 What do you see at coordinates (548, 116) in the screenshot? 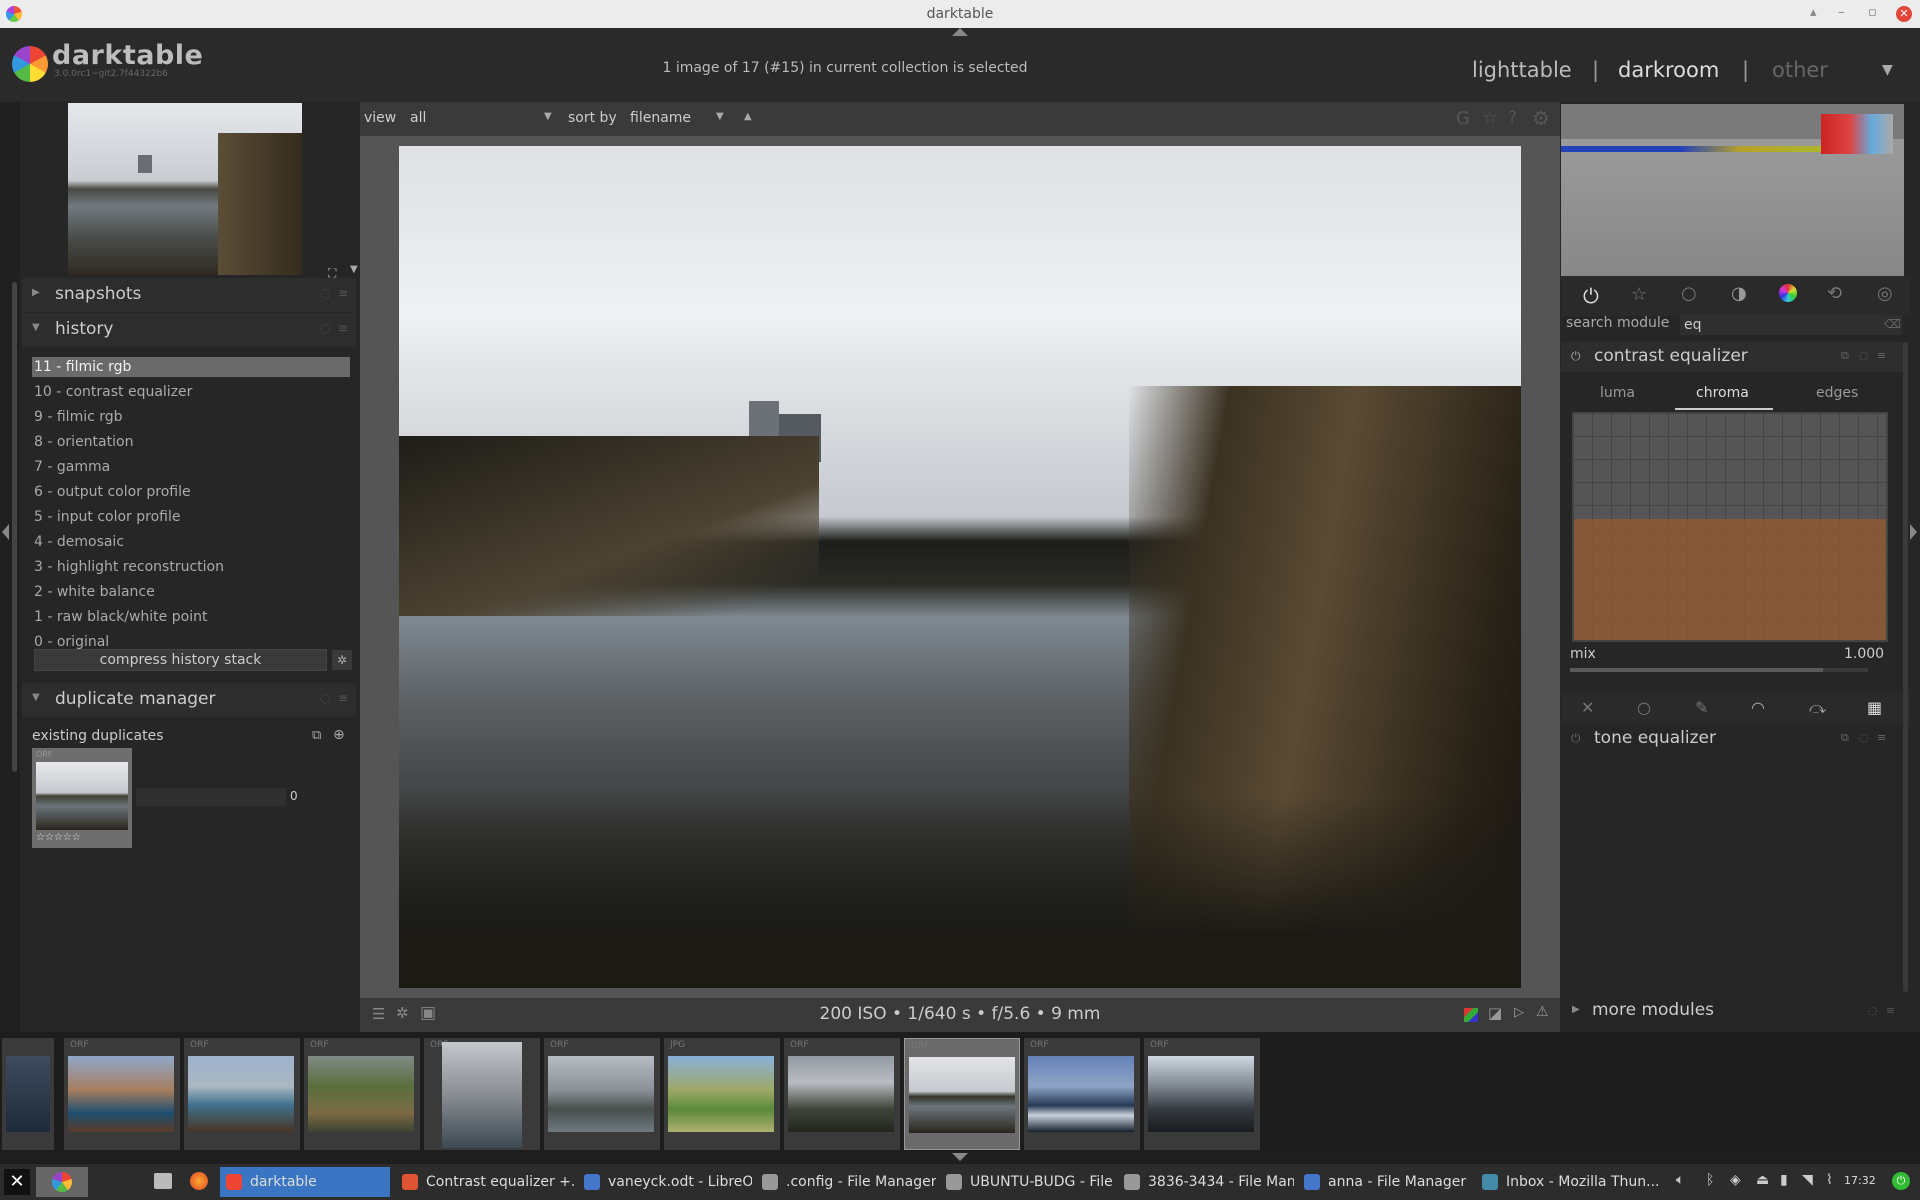
I see `view-chevron-down-icon: ▼` at bounding box center [548, 116].